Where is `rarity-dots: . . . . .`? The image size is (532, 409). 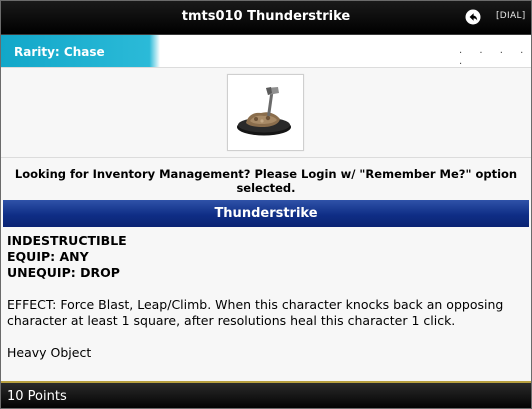 rarity-dots: . . . . . is located at coordinates (495, 56).